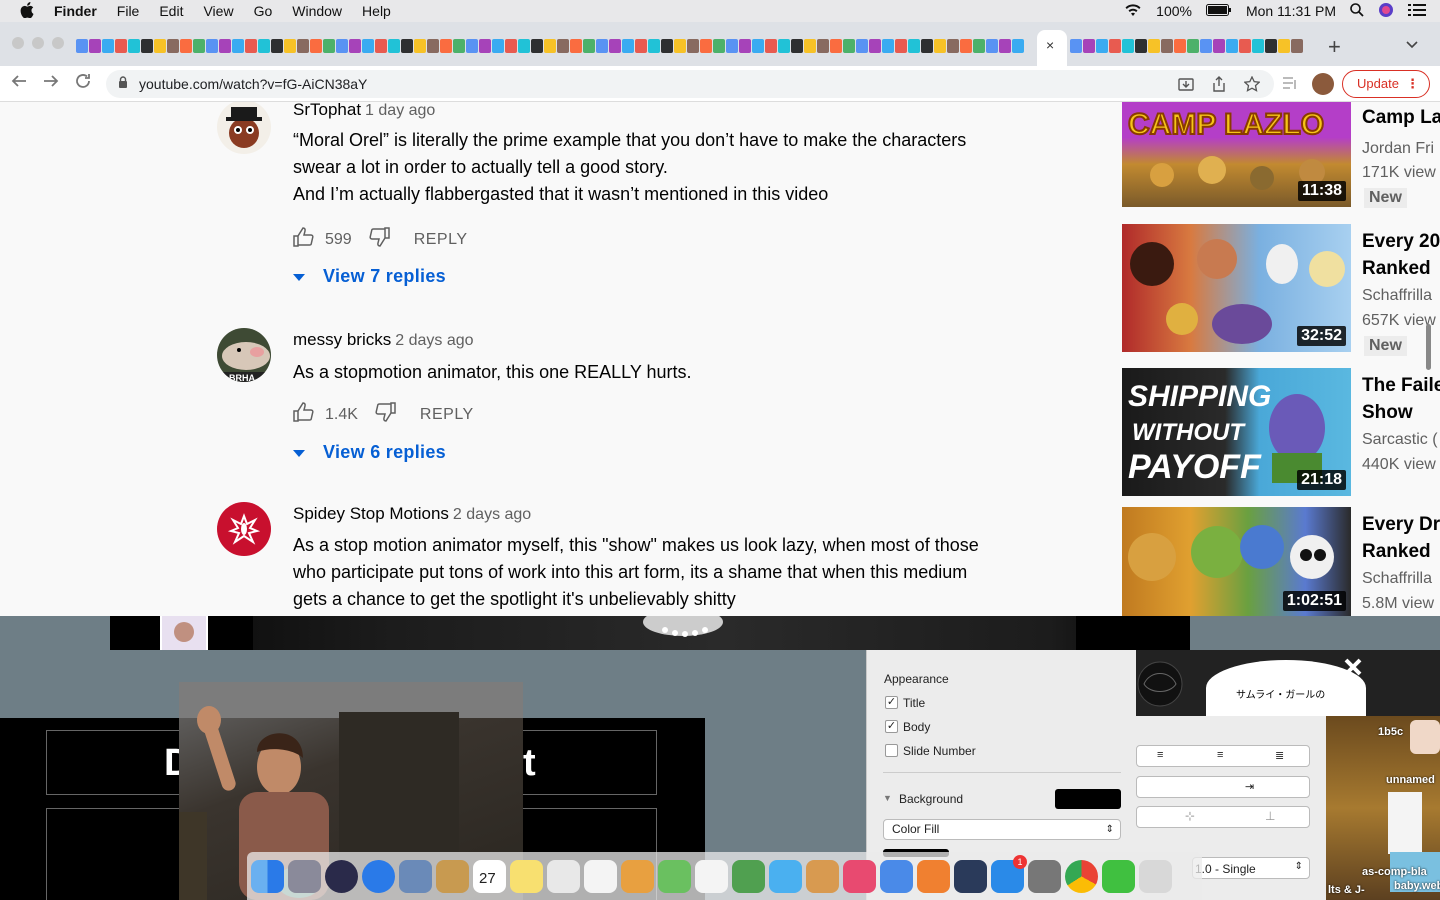 This screenshot has width=1440, height=900. I want to click on video-title: Camp La, so click(1401, 117).